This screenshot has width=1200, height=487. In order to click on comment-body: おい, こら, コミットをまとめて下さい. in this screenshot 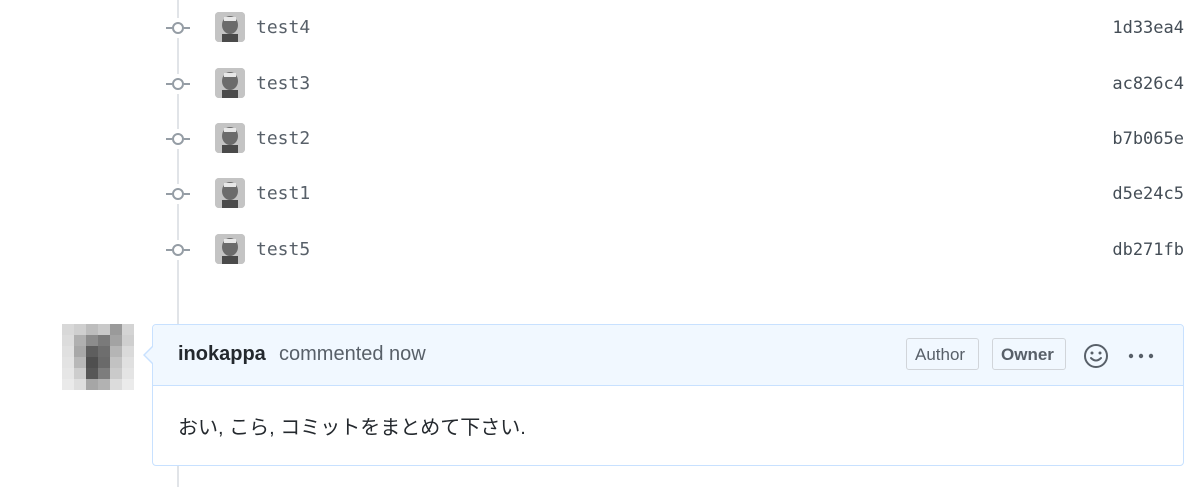, I will do `click(352, 428)`.